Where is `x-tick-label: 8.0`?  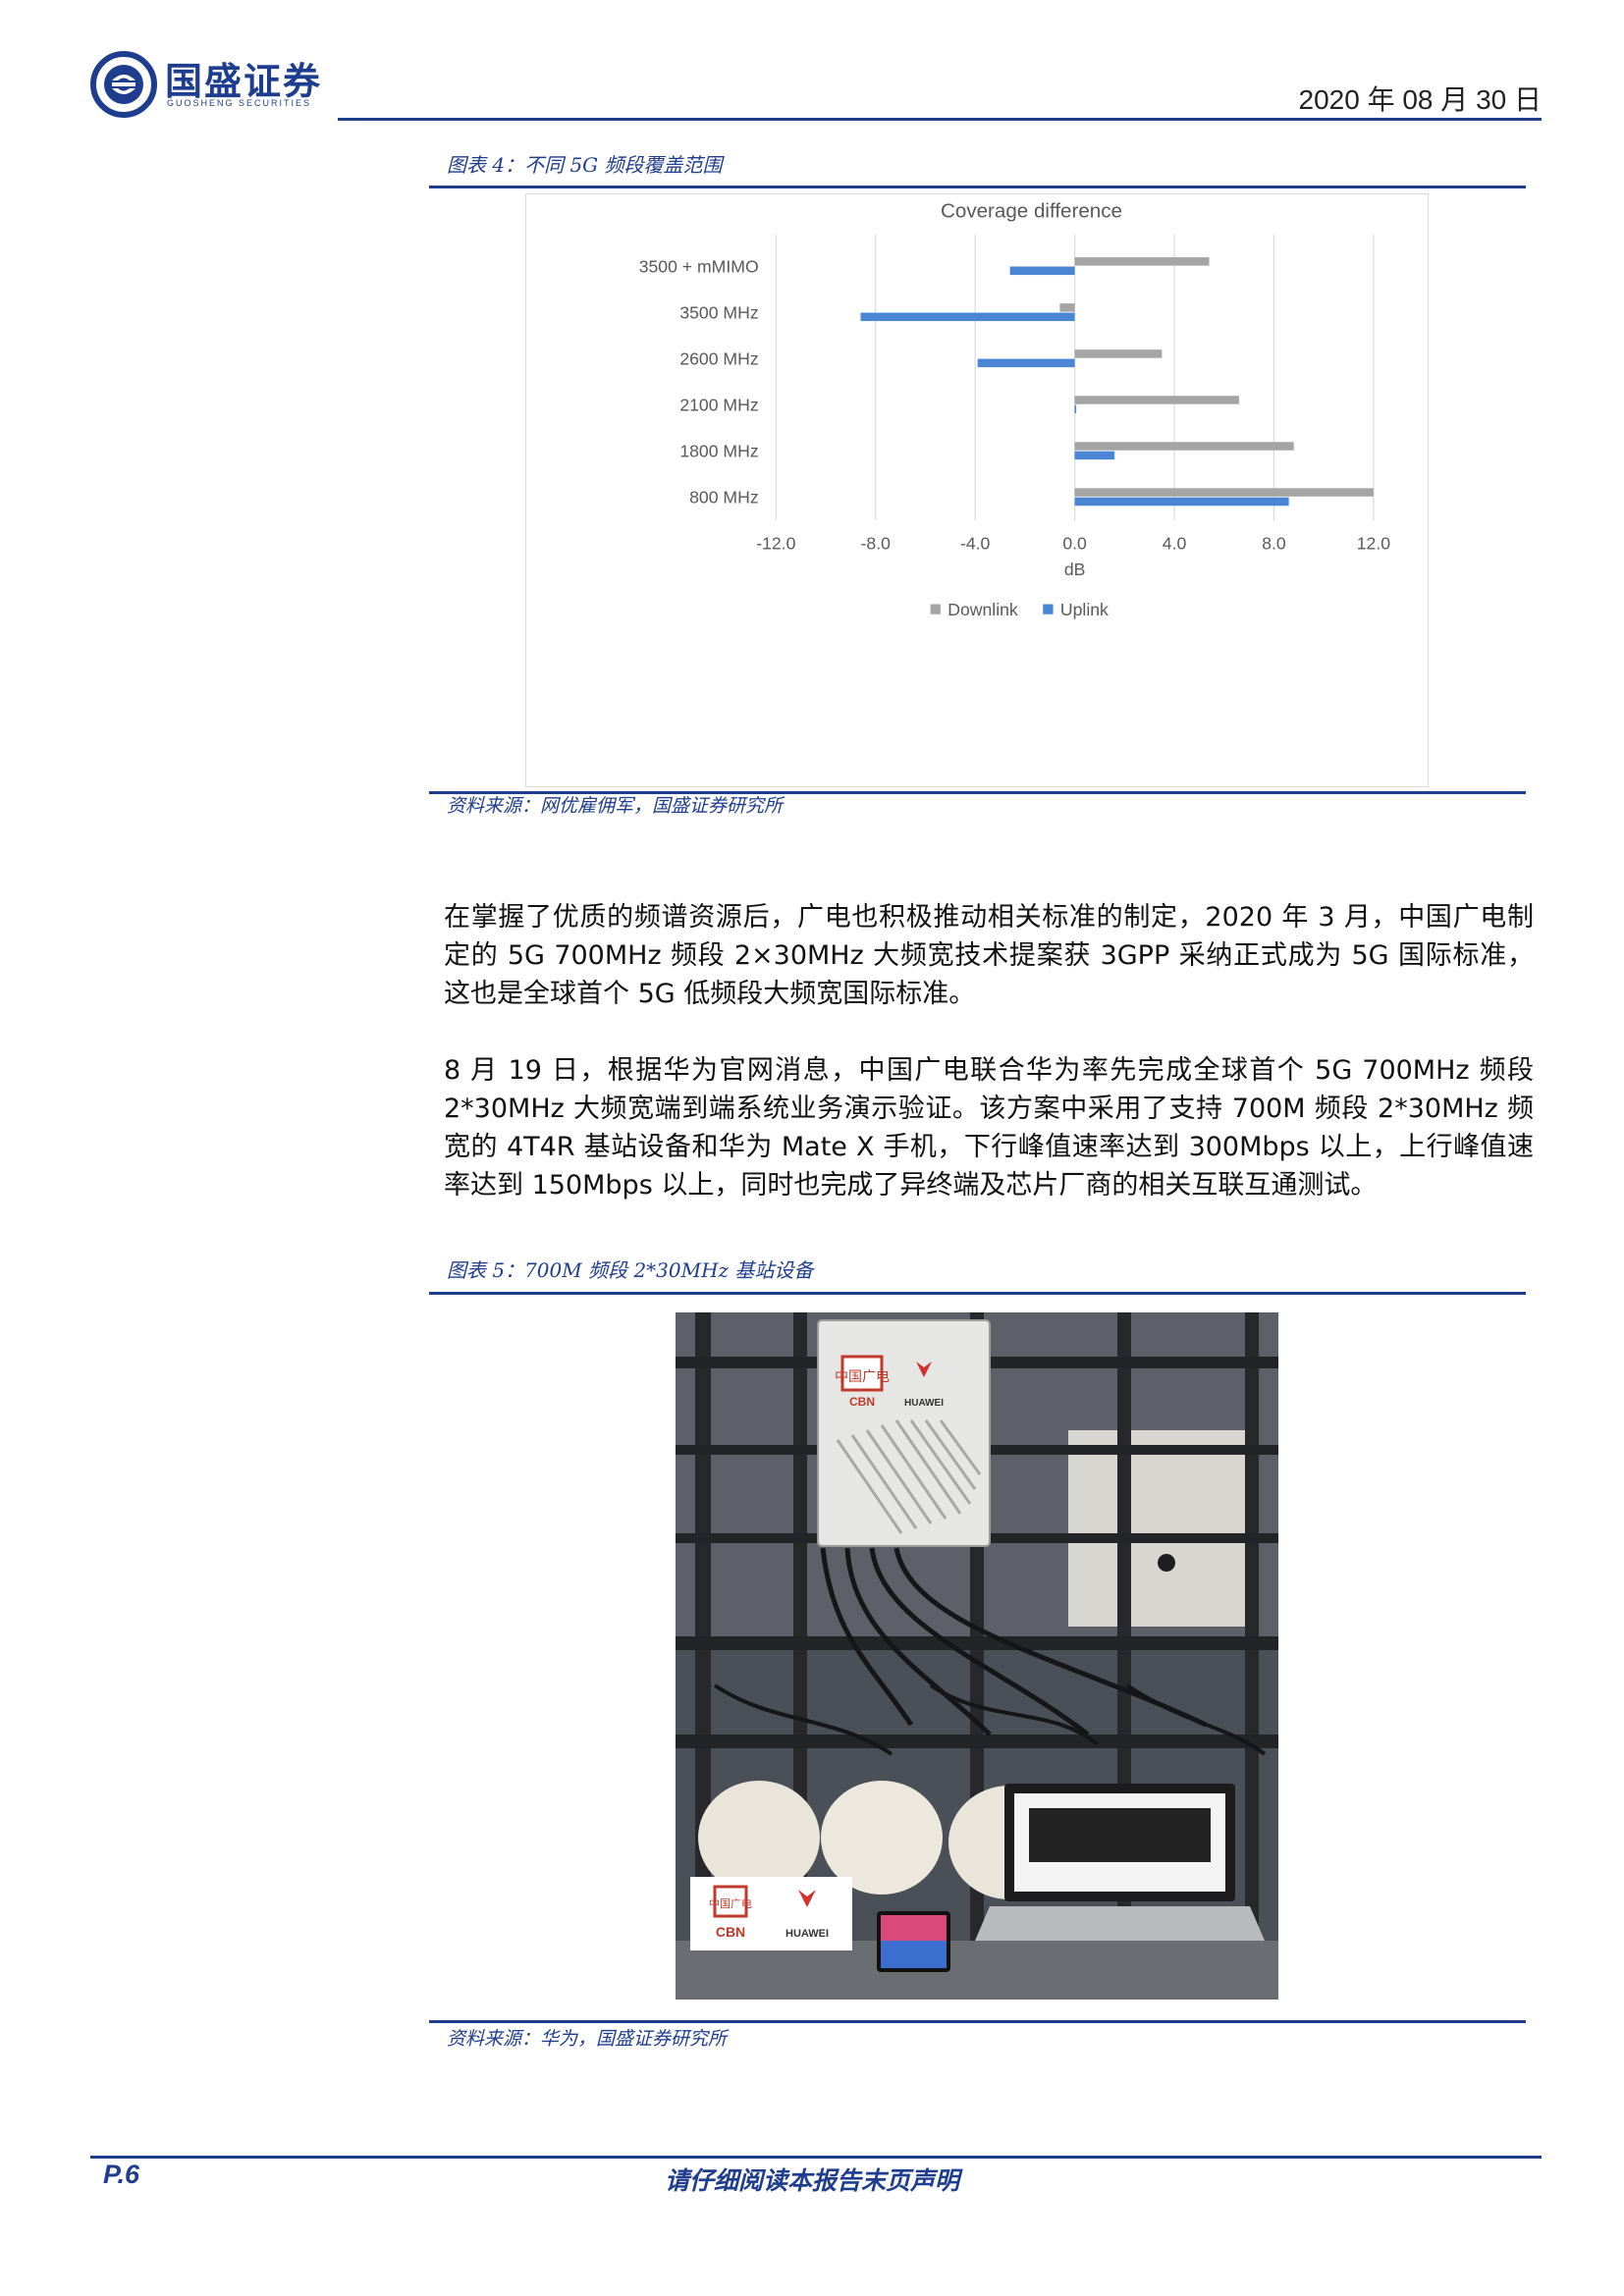 x-tick-label: 8.0 is located at coordinates (1274, 544).